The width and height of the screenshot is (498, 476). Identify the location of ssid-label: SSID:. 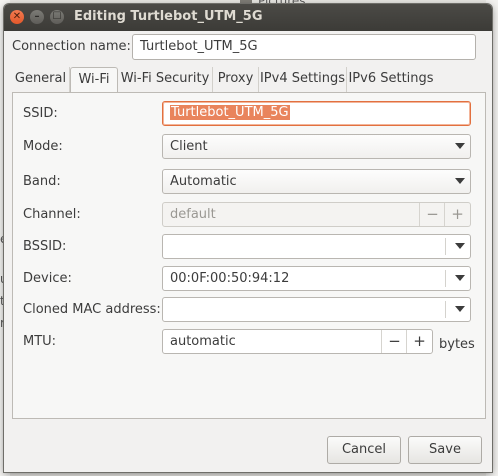
(40, 113).